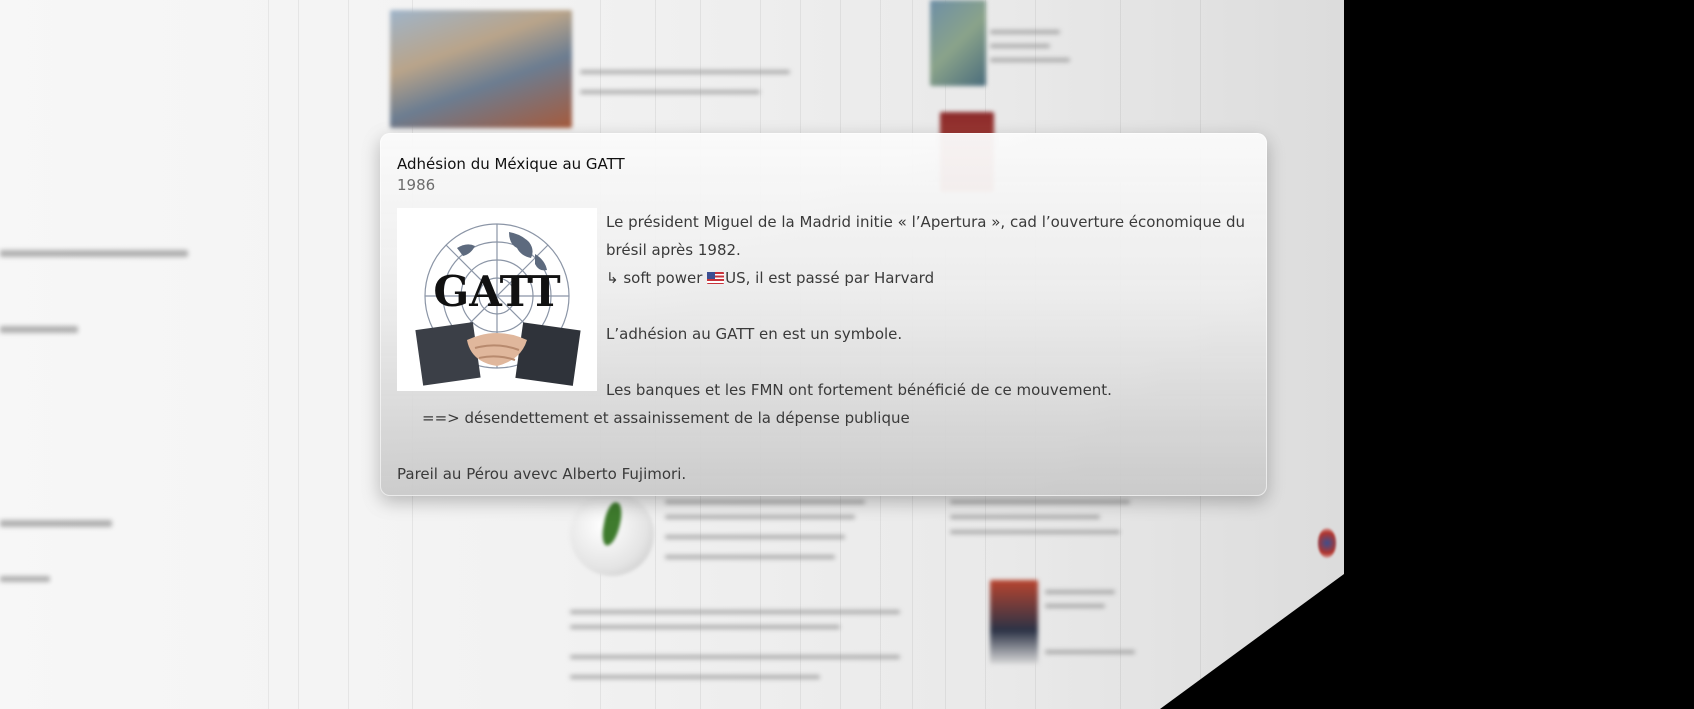  Describe the element at coordinates (716, 278) in the screenshot. I see `us-flag-icon` at that location.